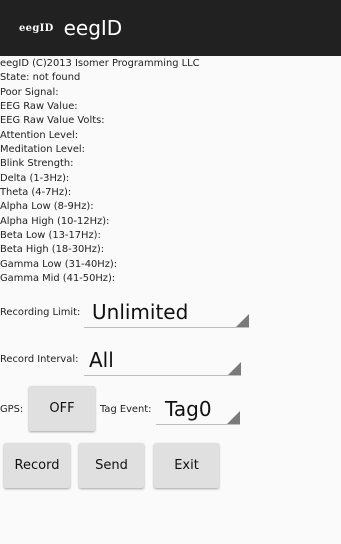  I want to click on eeg-raw-volts-readout: EEG Raw Value Volts:, so click(52, 121).